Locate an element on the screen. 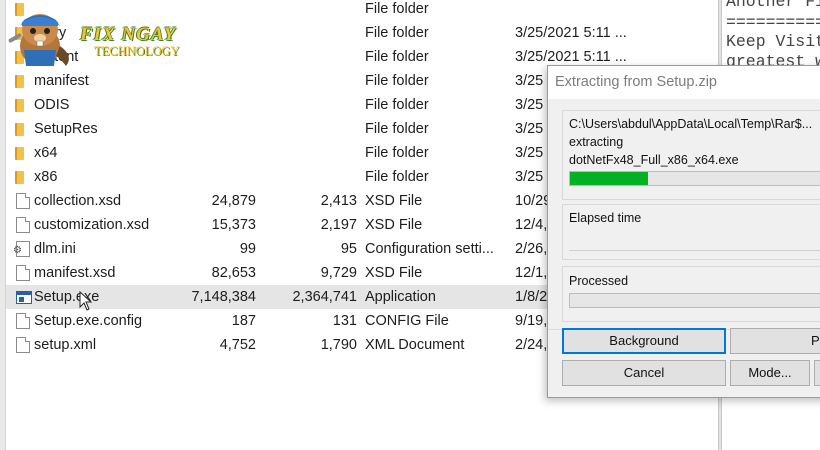  comment-line: ========== is located at coordinates (773, 22).